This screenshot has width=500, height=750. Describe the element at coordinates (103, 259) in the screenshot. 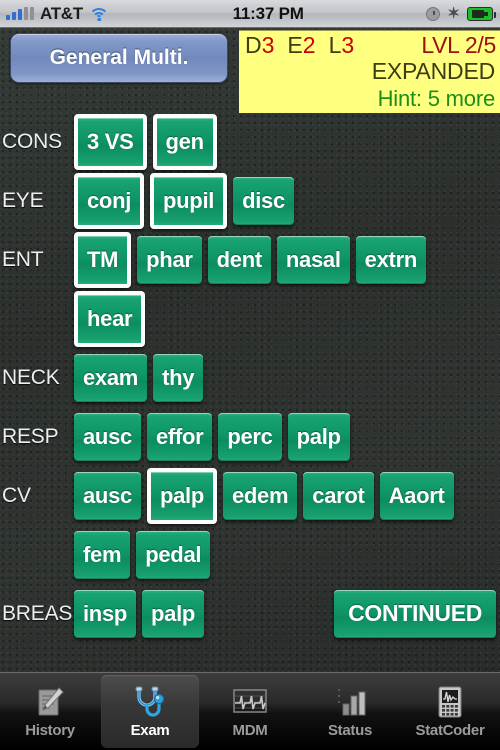

I see `exam-finding-button: TM` at that location.